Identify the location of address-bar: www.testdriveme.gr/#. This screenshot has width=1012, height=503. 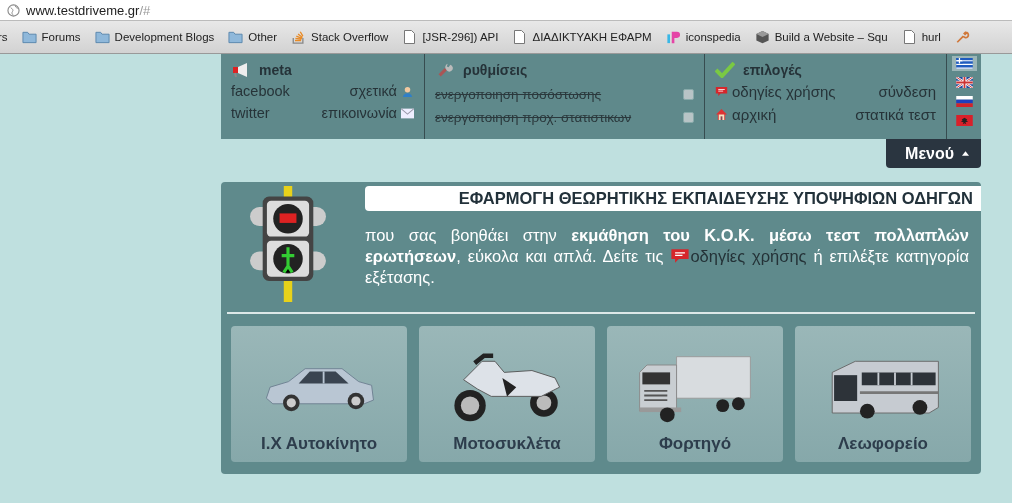
(506, 10).